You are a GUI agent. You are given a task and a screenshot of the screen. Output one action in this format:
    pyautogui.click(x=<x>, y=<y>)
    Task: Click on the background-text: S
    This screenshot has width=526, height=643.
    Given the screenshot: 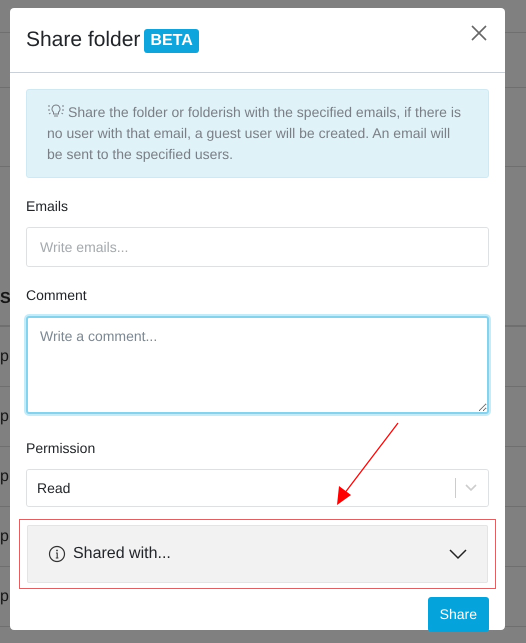 What is the action you would take?
    pyautogui.click(x=5, y=299)
    